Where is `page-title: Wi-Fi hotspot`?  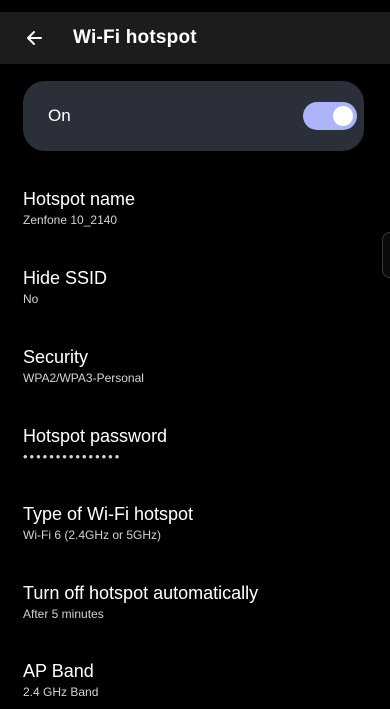
page-title: Wi-Fi hotspot is located at coordinates (135, 37).